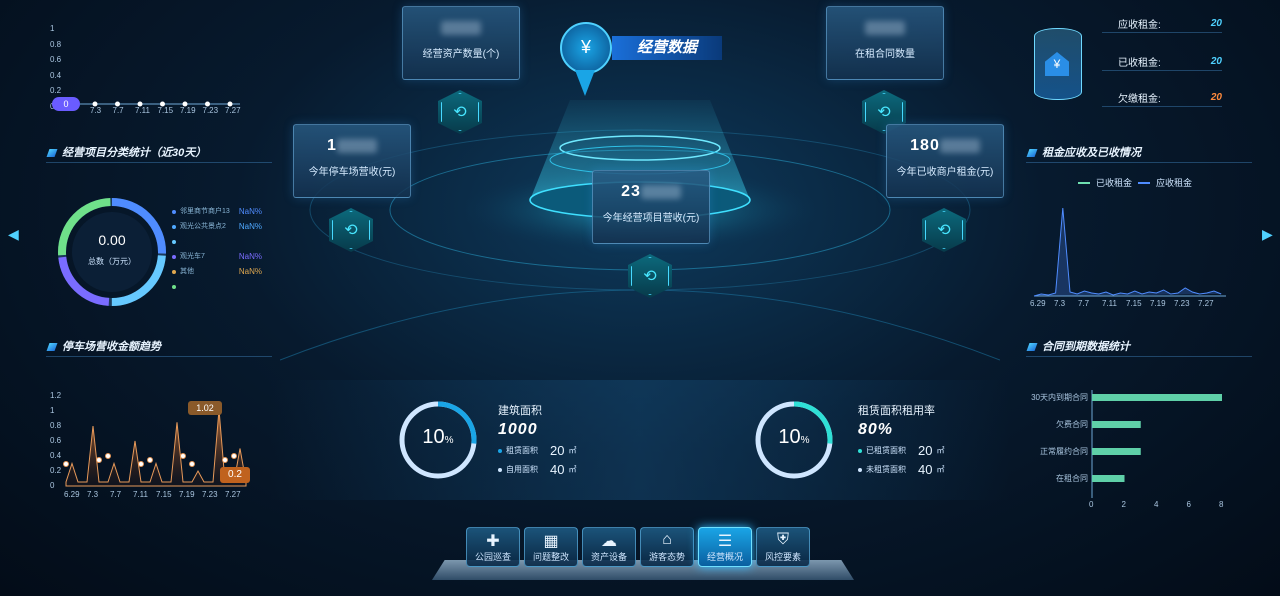 The image size is (1280, 596). What do you see at coordinates (1267, 234) in the screenshot?
I see `right-edge-arrow: ▶` at bounding box center [1267, 234].